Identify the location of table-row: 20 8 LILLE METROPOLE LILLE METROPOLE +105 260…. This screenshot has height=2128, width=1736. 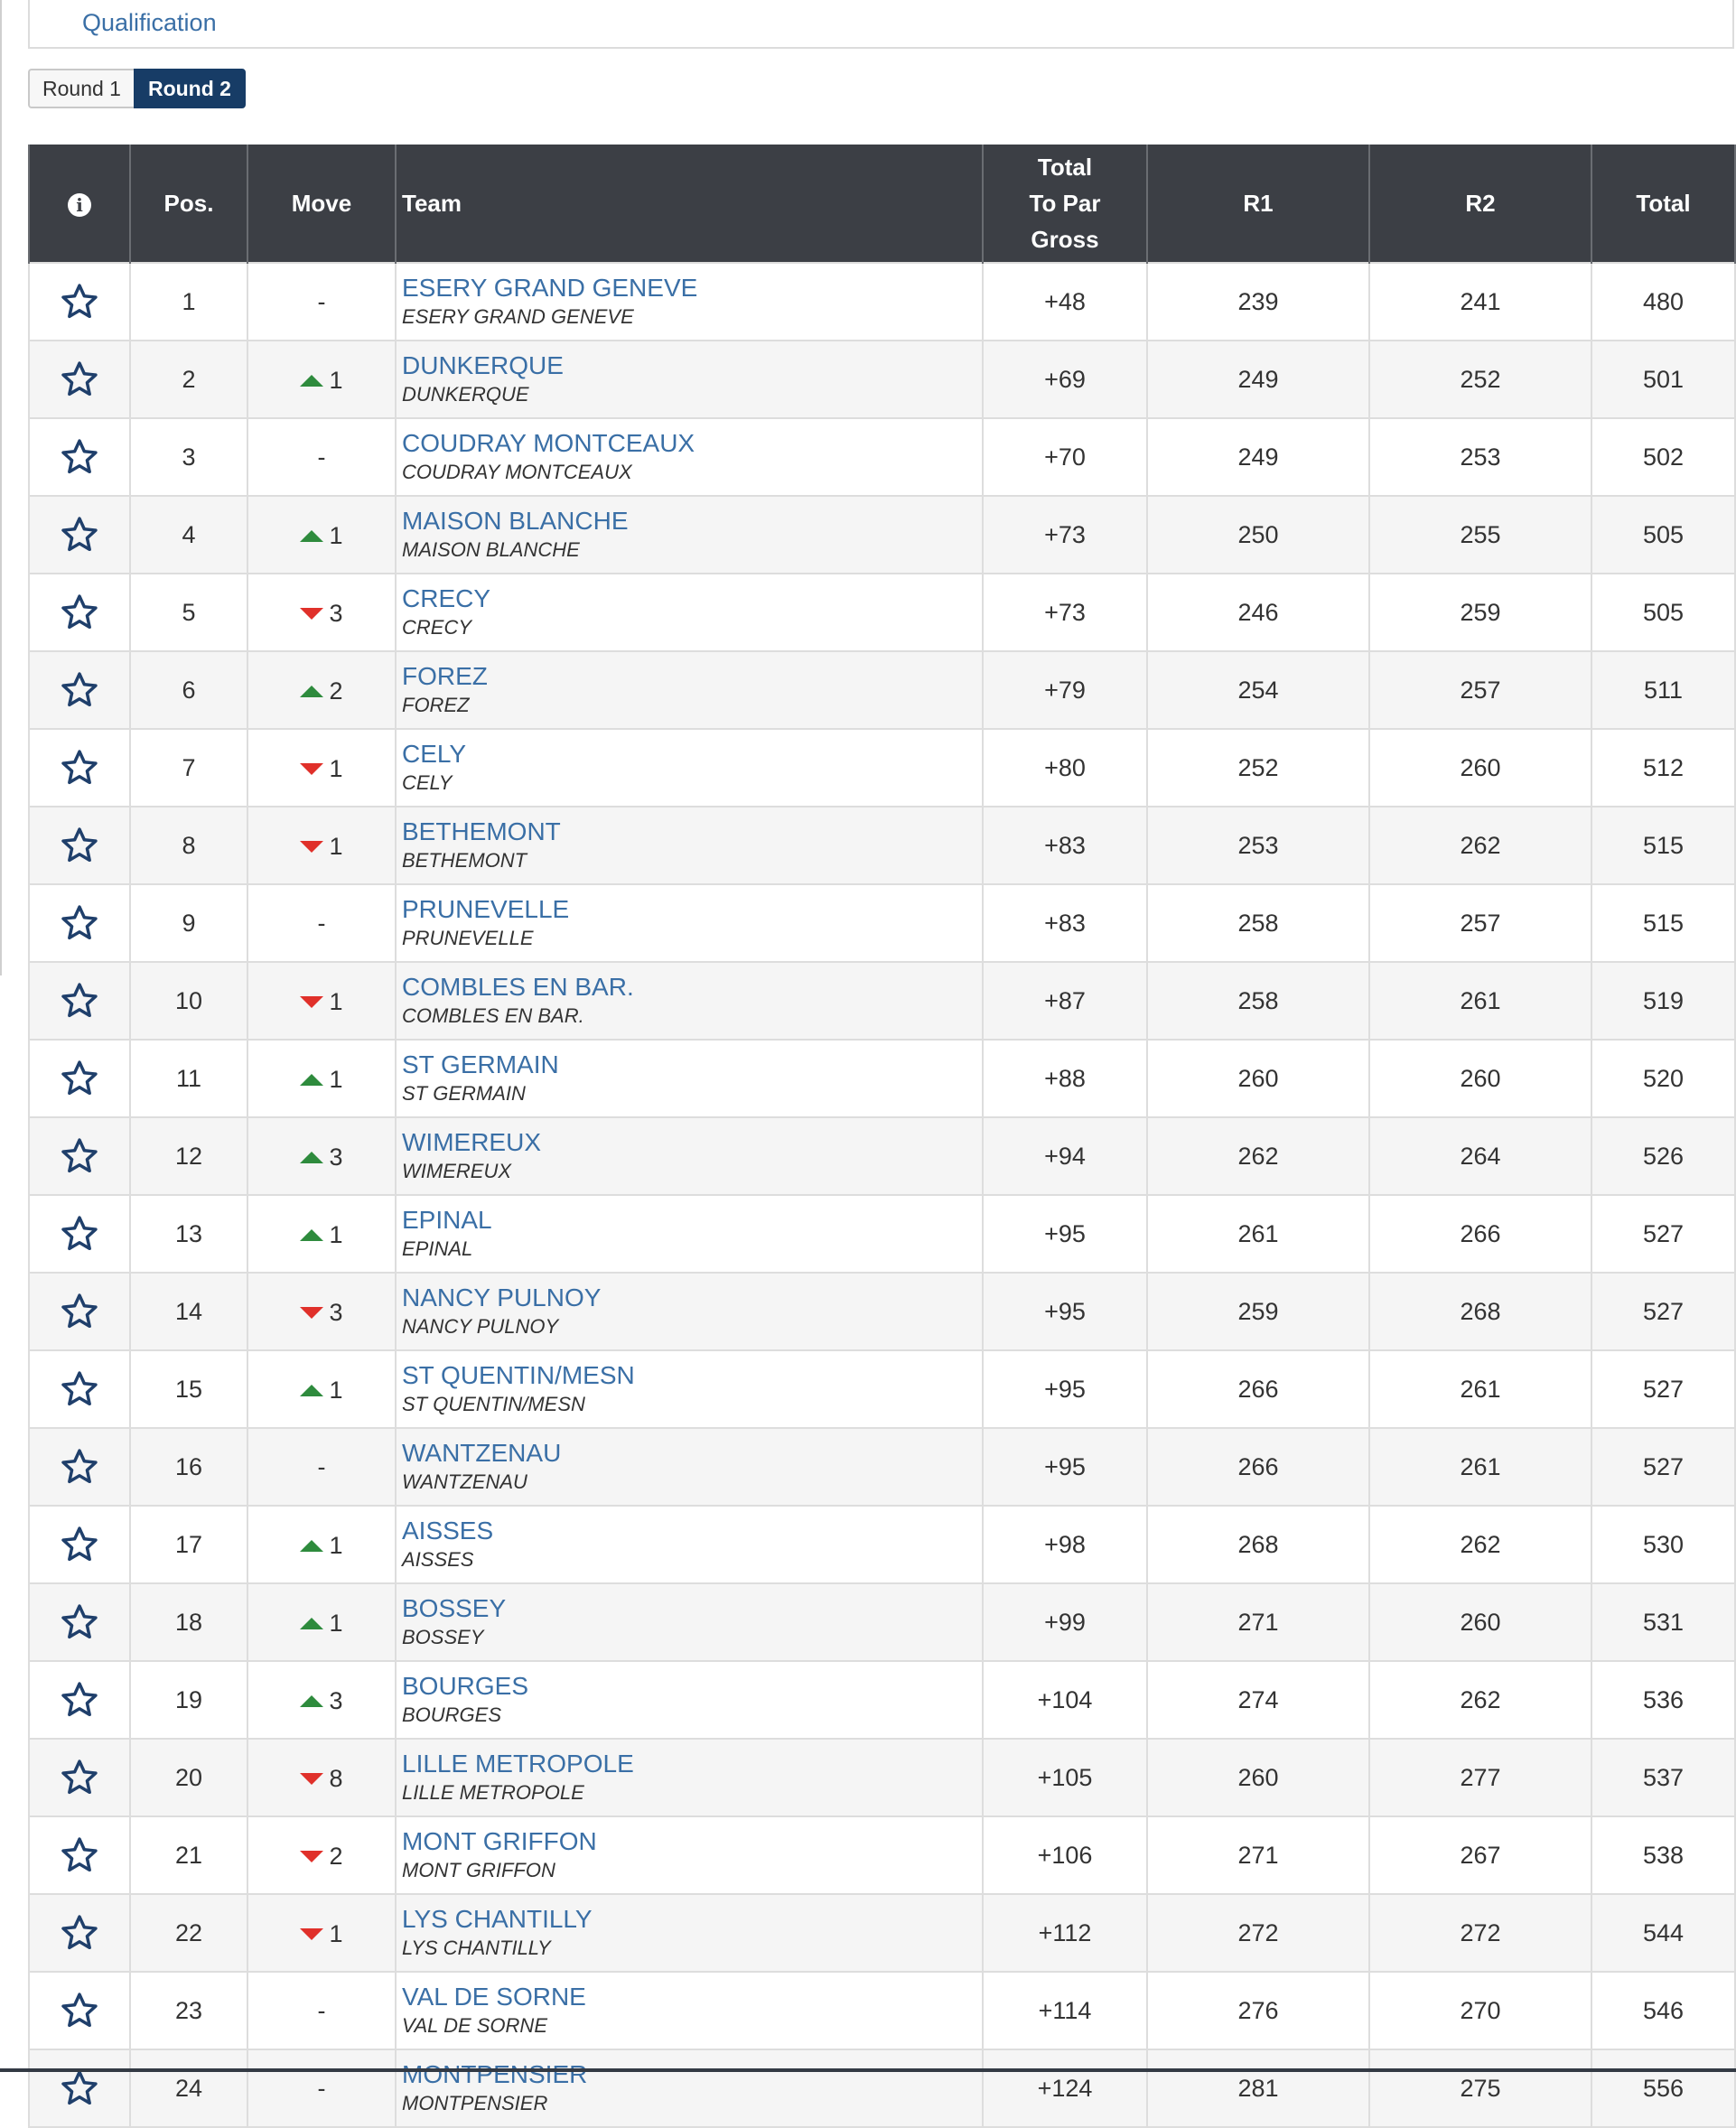
(882, 1777).